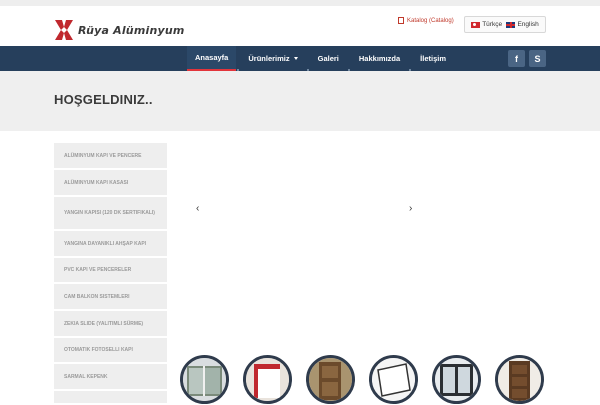 The height and width of the screenshot is (405, 600). I want to click on product-thumb-door-frame, so click(267, 379).